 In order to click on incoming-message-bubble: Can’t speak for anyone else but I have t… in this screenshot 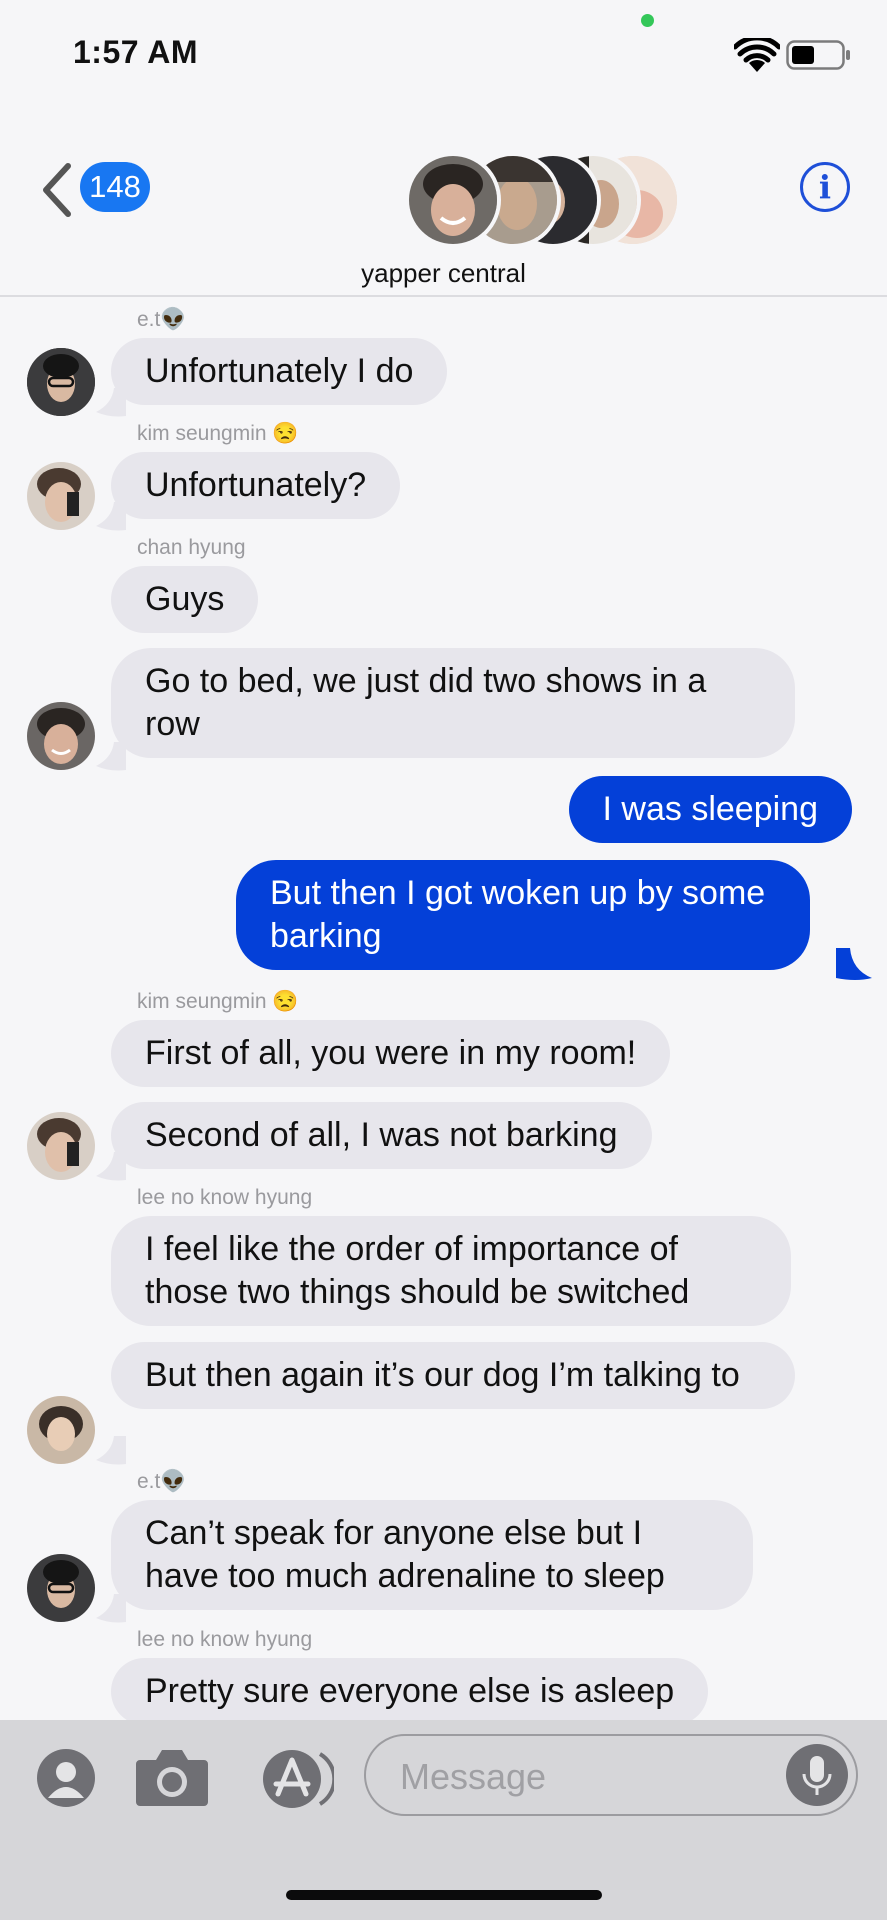, I will do `click(432, 1555)`.